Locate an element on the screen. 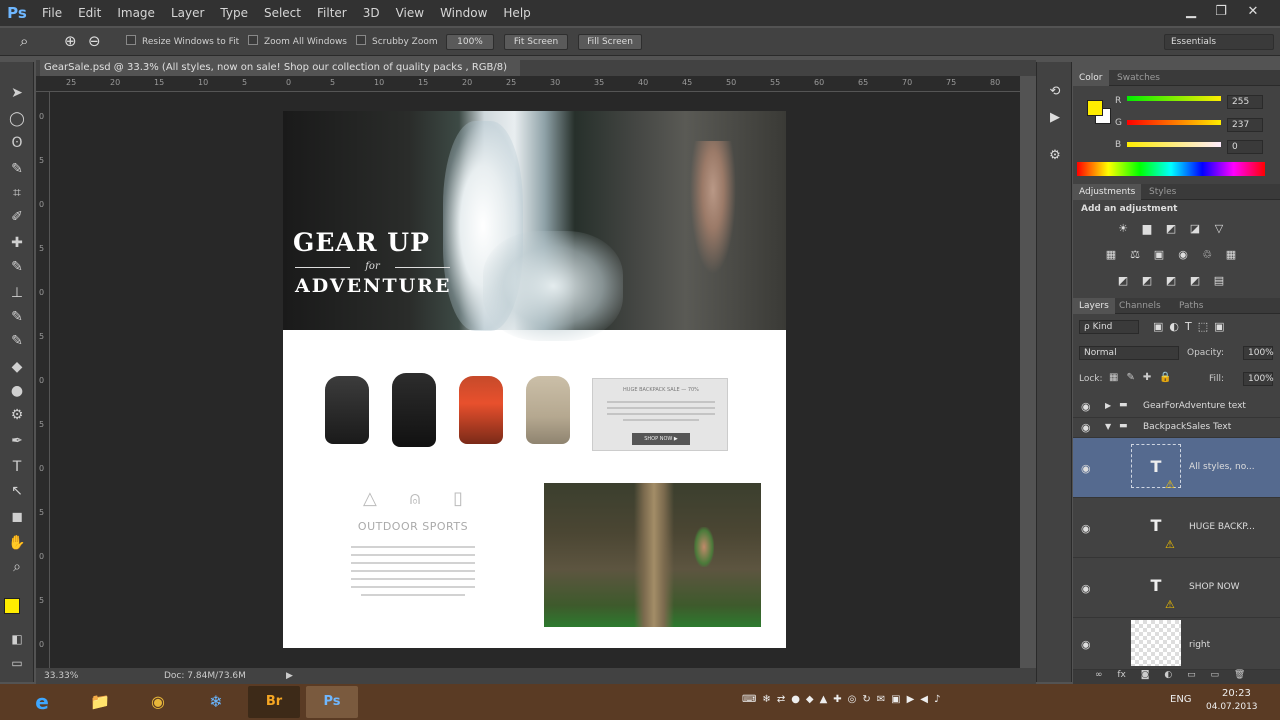  fill-screen-button: Fill Screen is located at coordinates (610, 42).